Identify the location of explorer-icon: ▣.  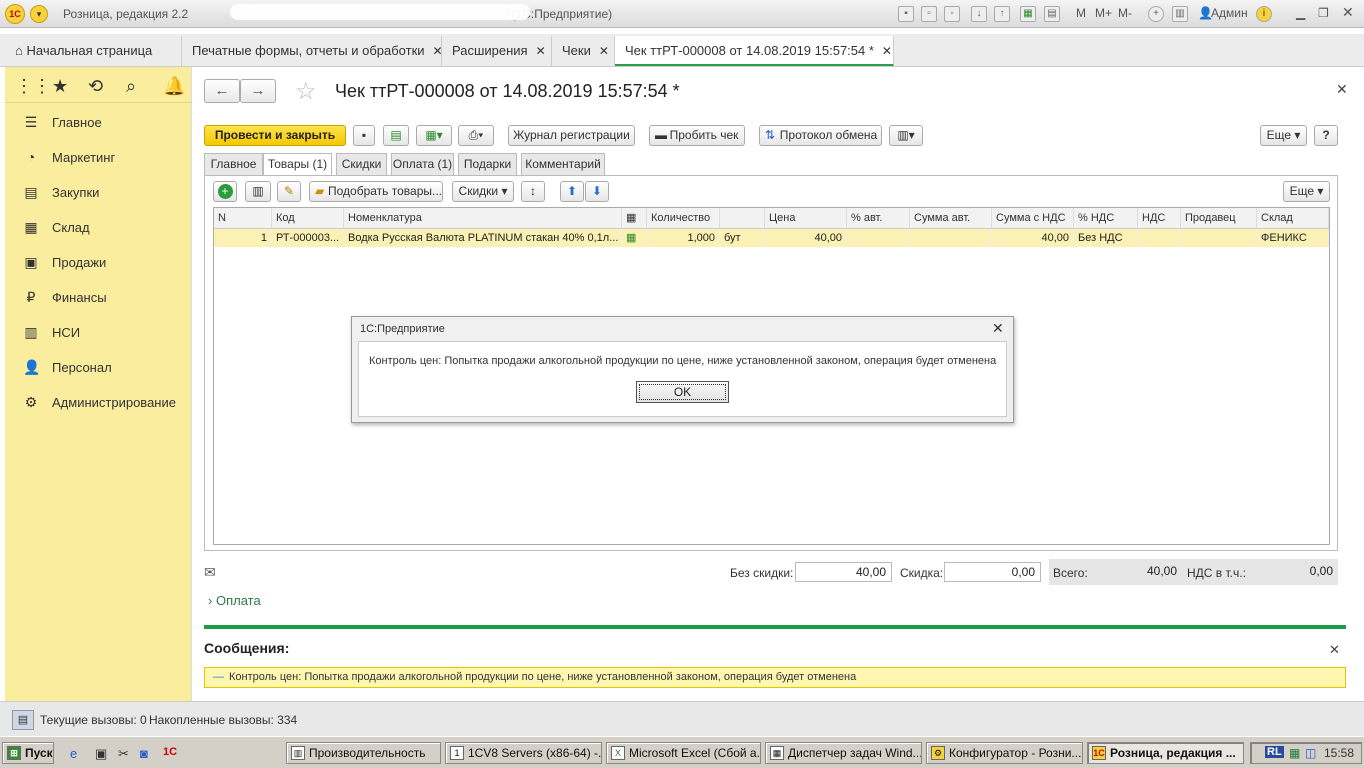
(101, 754).